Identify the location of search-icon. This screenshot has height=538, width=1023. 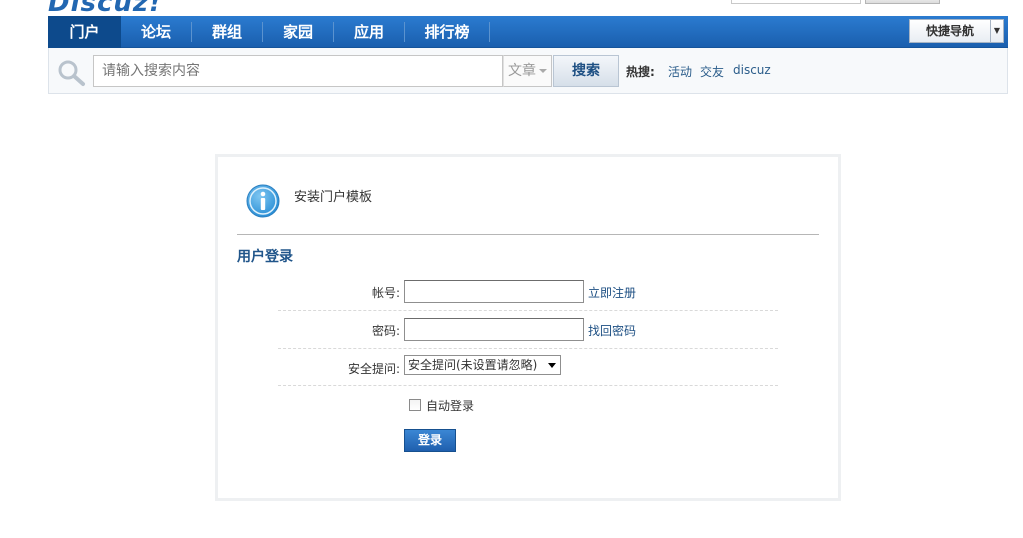
(71, 73).